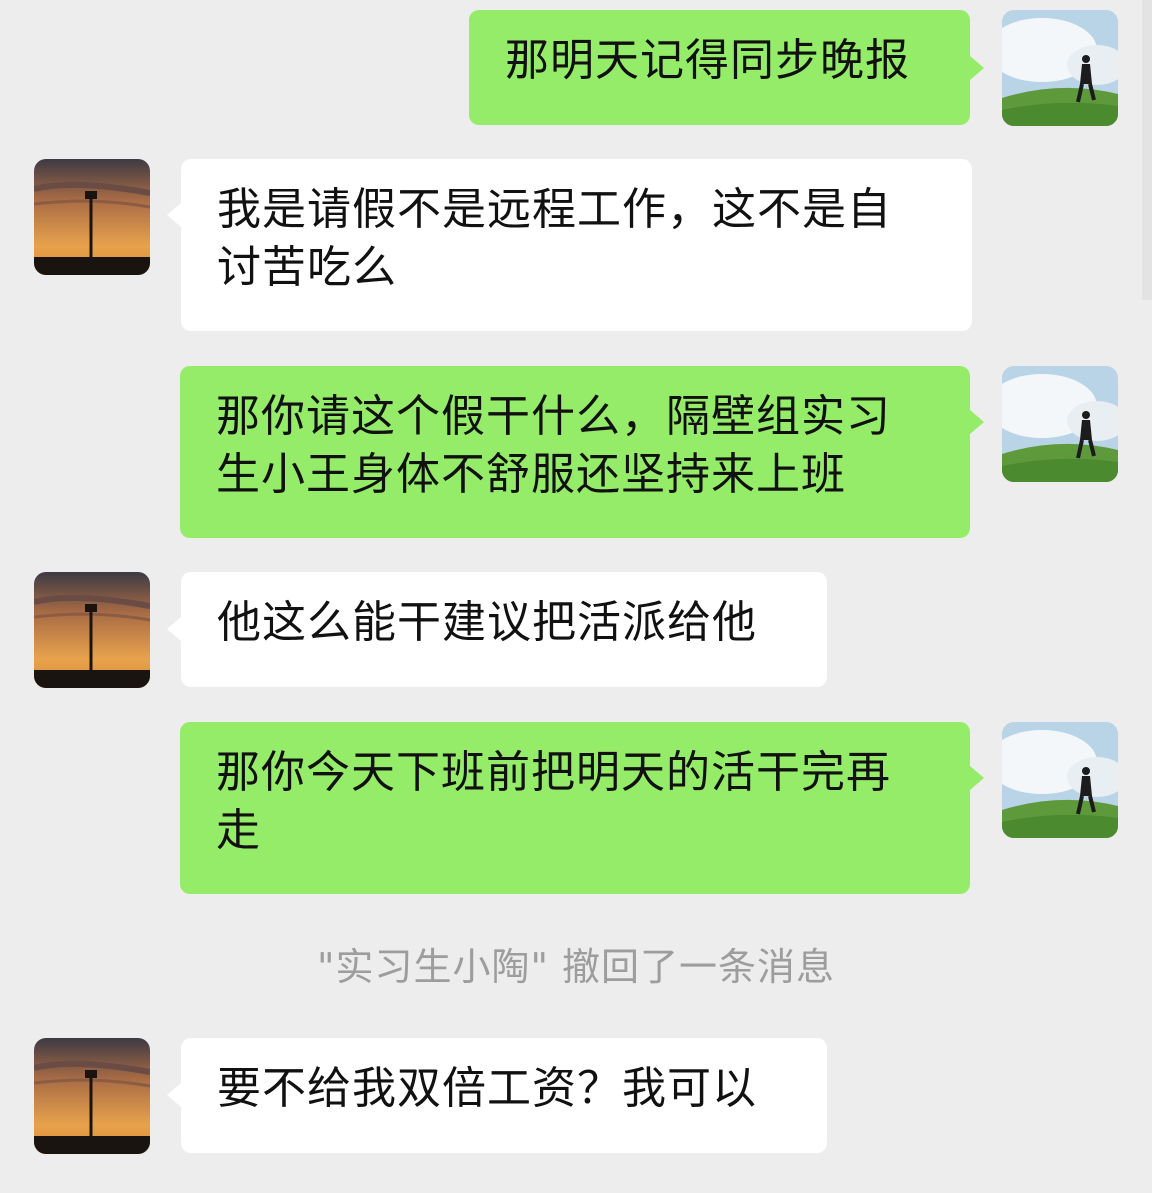 The width and height of the screenshot is (1152, 1193). What do you see at coordinates (576, 967) in the screenshot?
I see `recall-notice: "实习生小陶" 撤回了一条消息` at bounding box center [576, 967].